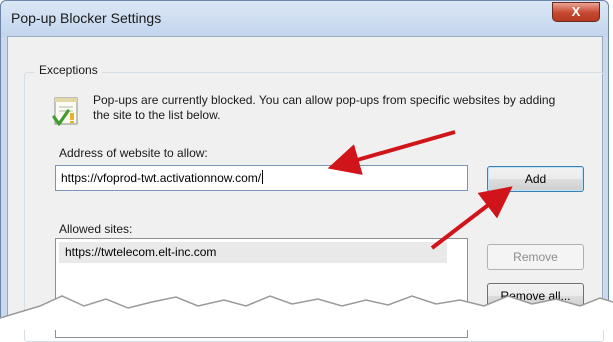  I want to click on title-bar: Pop-up Blocker Settings X, so click(304, 19).